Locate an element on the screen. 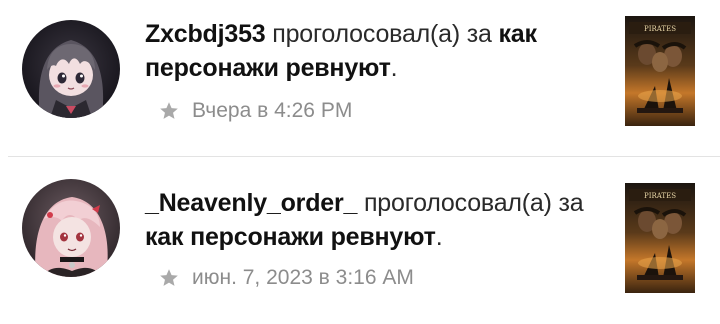  username-link: Zxcbdj353 is located at coordinates (205, 34).